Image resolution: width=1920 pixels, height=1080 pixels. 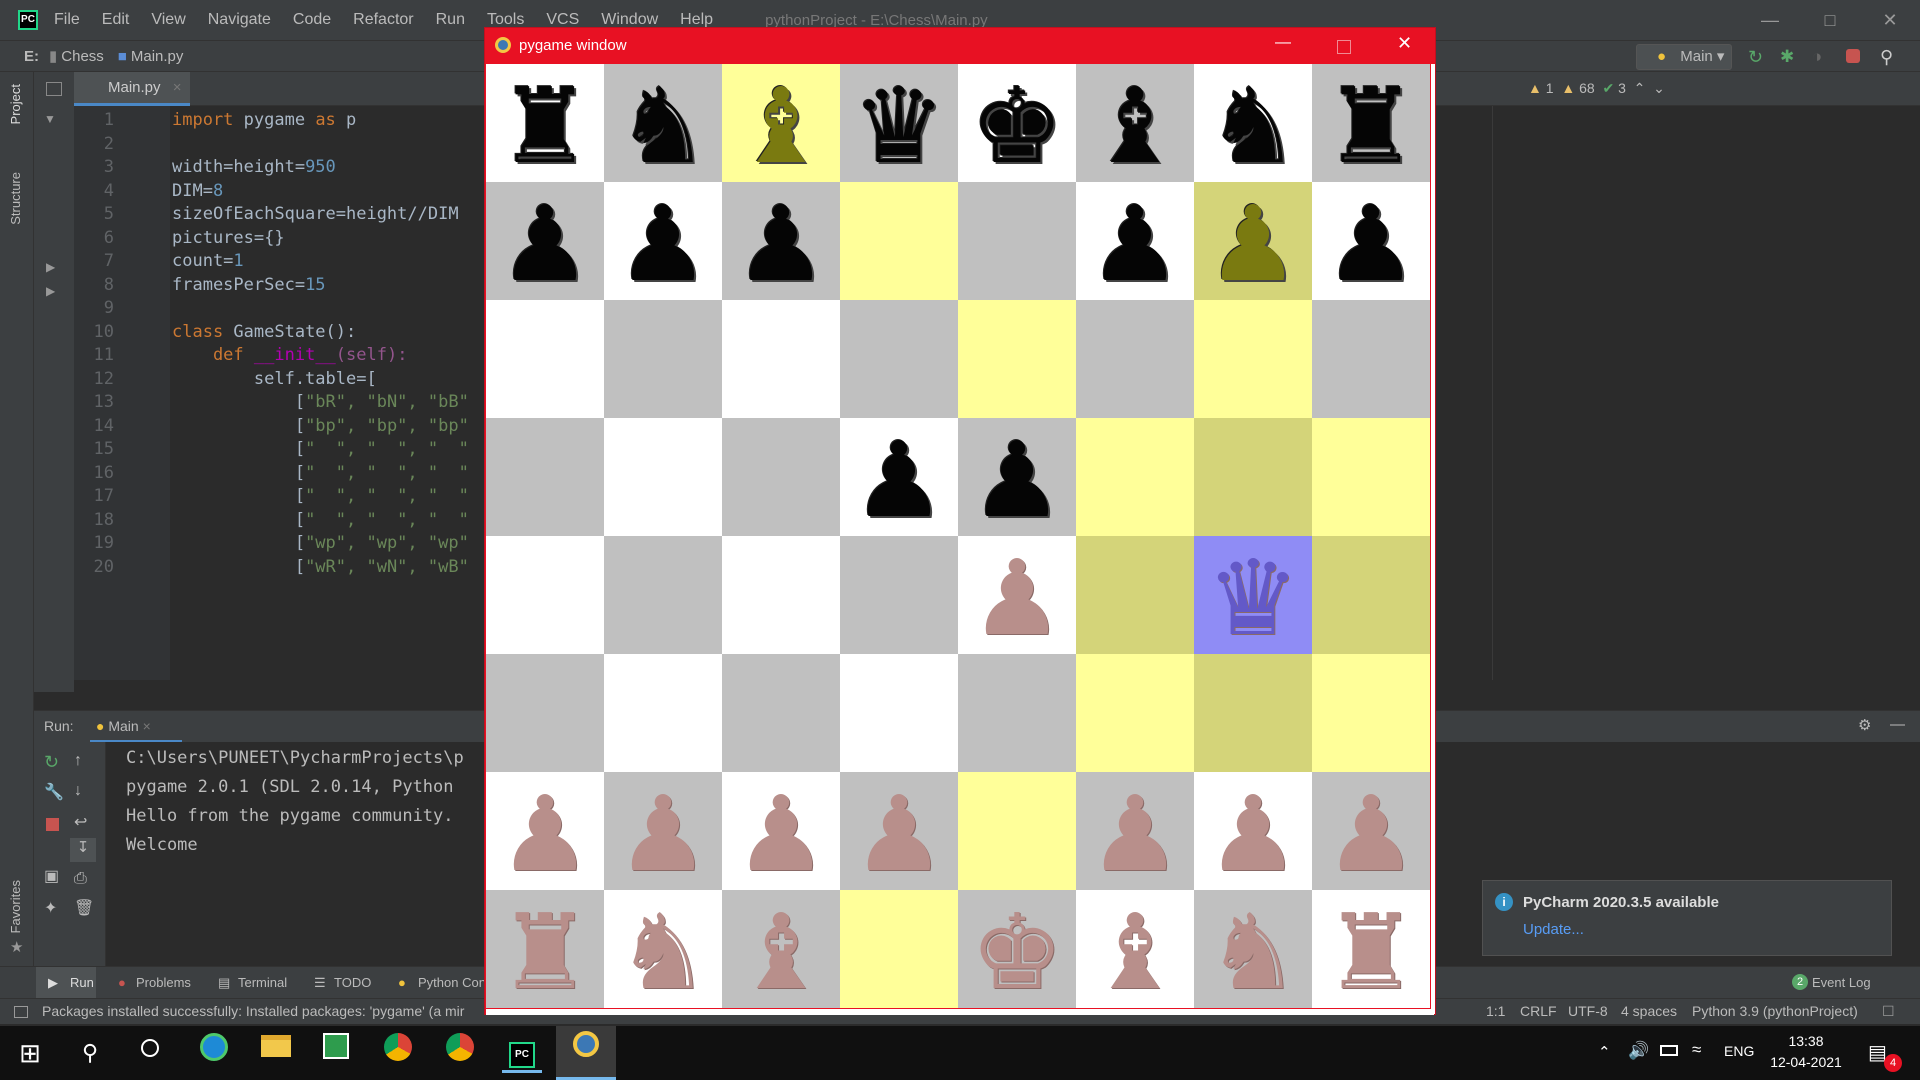 What do you see at coordinates (50, 908) in the screenshot?
I see `pin-icon: ✦` at bounding box center [50, 908].